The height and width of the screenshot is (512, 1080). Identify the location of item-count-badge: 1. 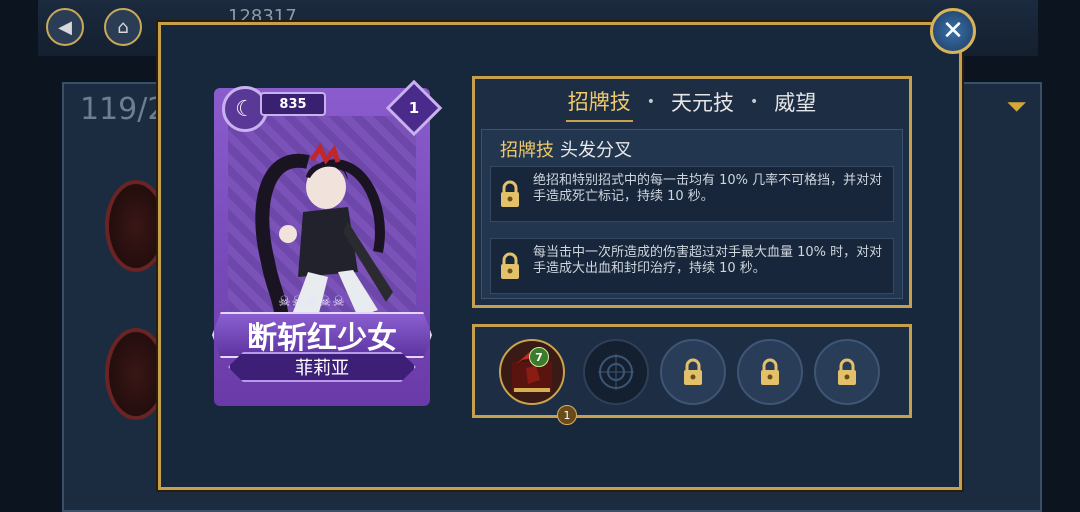
(567, 415).